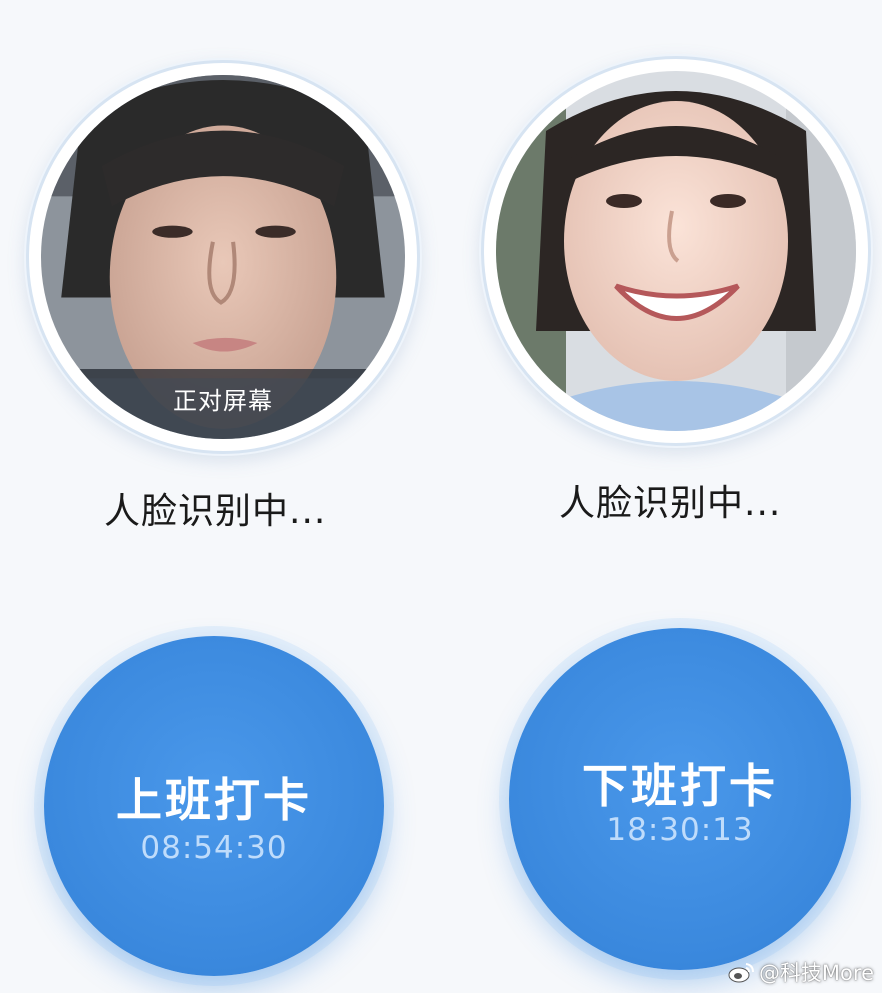  I want to click on clock-in-button: 上班打卡 08:54:30, so click(214, 806).